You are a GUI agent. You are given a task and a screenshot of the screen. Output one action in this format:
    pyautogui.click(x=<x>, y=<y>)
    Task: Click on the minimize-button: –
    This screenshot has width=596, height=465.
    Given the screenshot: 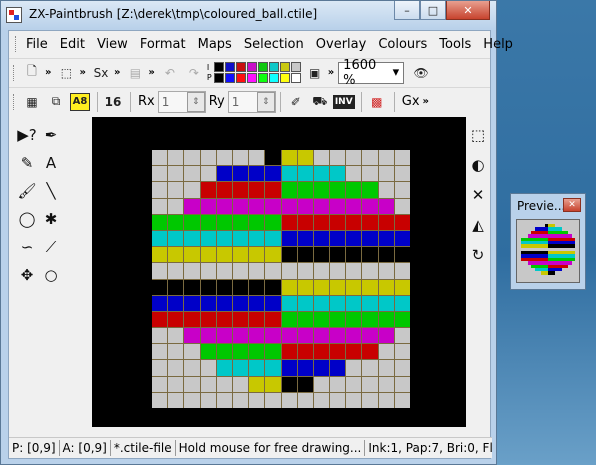 What is the action you would take?
    pyautogui.click(x=407, y=10)
    